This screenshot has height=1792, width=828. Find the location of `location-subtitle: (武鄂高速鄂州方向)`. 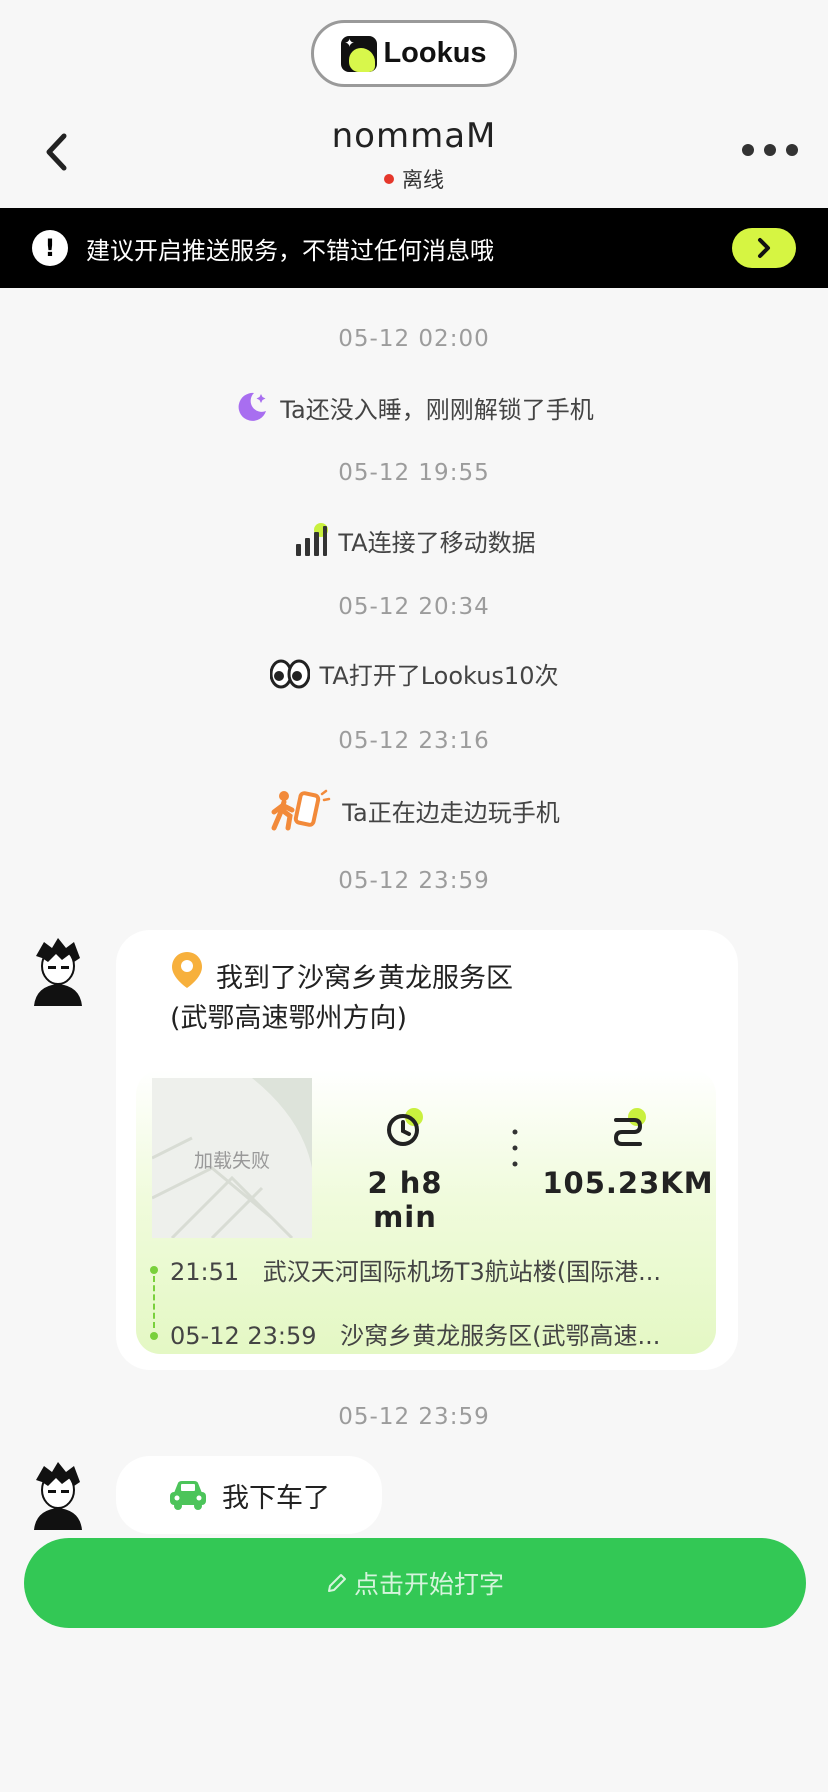

location-subtitle: (武鄂高速鄂州方向) is located at coordinates (289, 1018).